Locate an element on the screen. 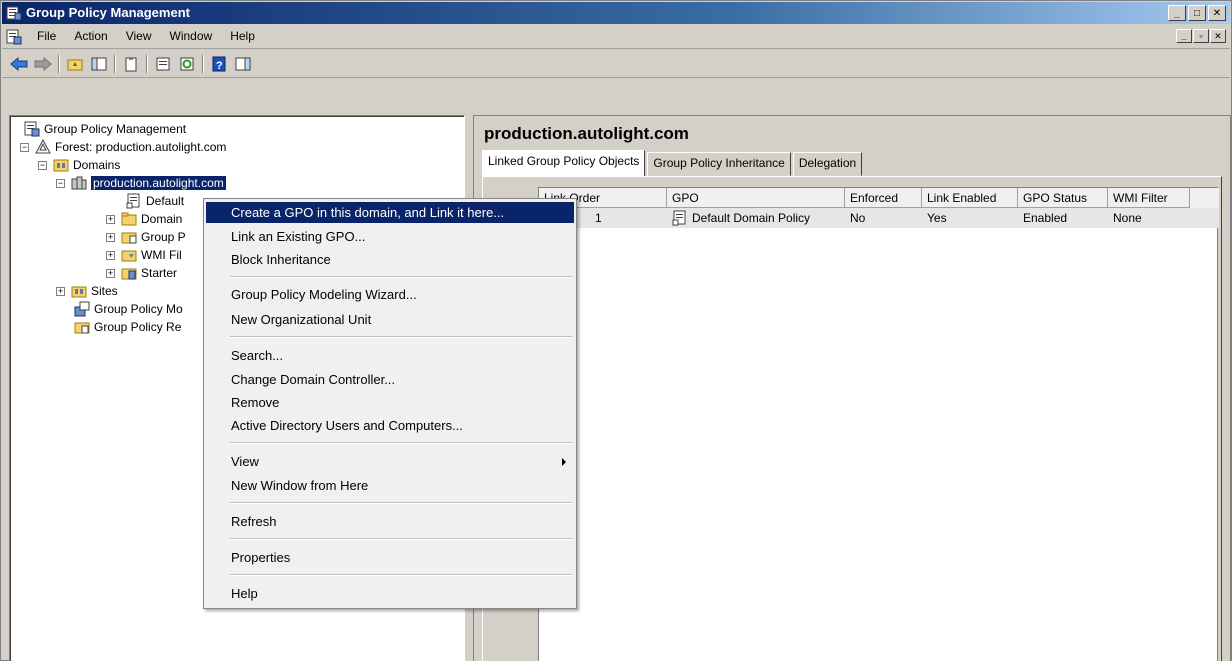 The height and width of the screenshot is (661, 1232). menu-properties: Properties is located at coordinates (390, 557).